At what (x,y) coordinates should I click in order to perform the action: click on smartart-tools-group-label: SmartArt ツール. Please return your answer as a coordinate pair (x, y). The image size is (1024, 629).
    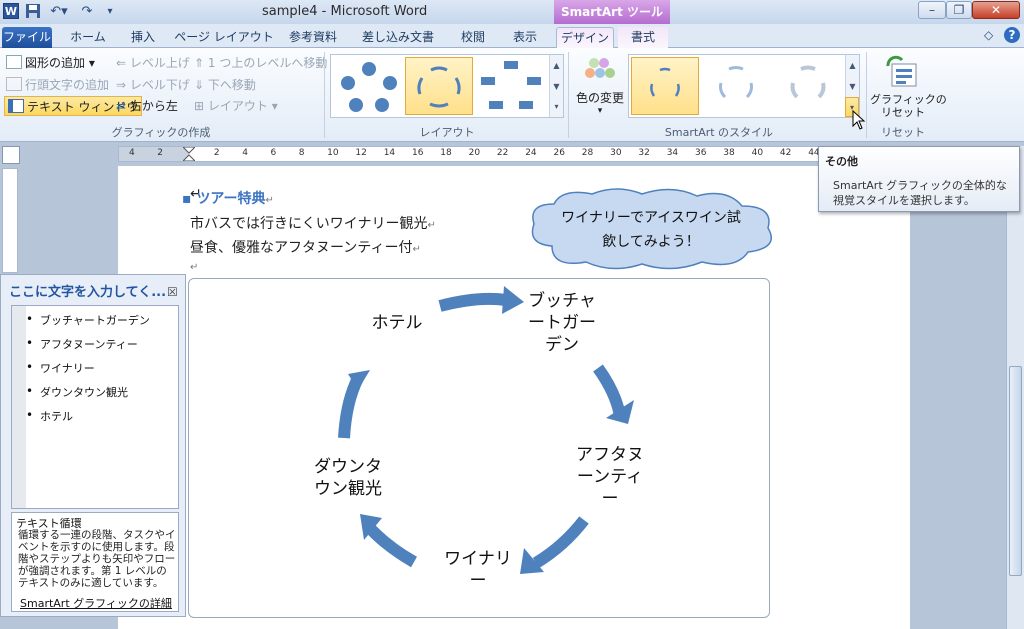
    Looking at the image, I should click on (612, 12).